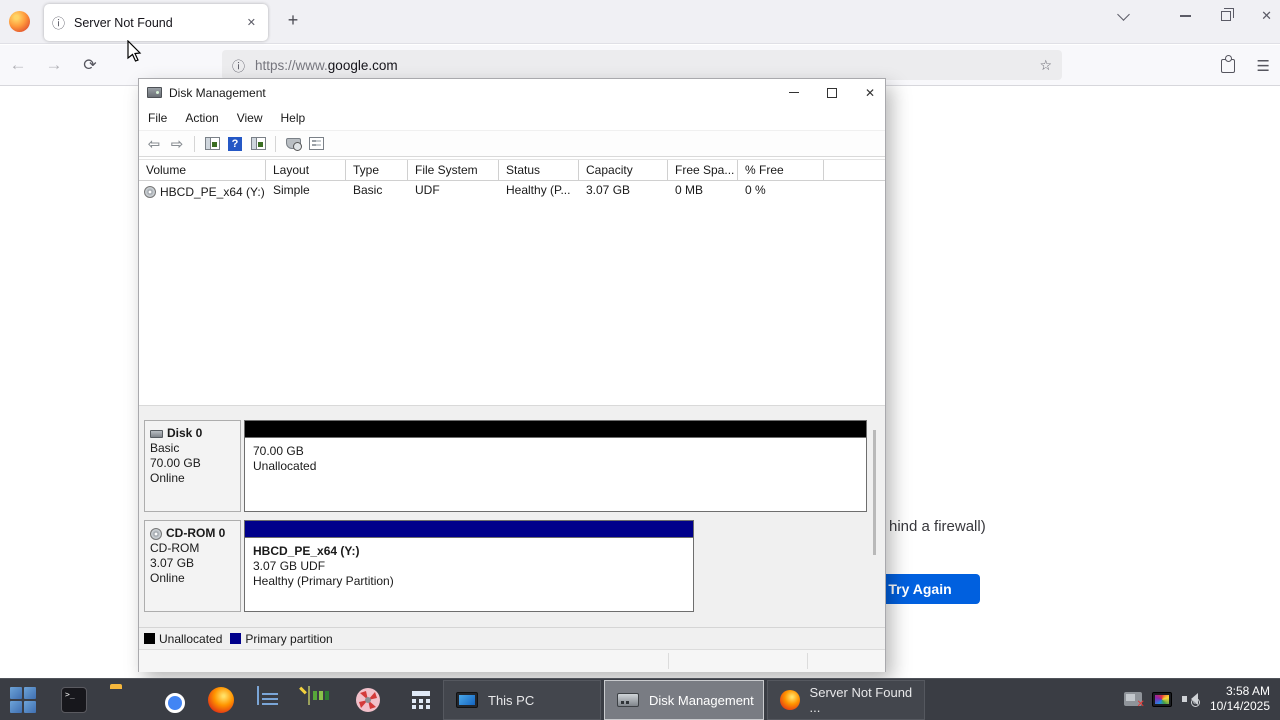 The image size is (1280, 720). Describe the element at coordinates (512, 660) in the screenshot. I see `dm-status-bar` at that location.